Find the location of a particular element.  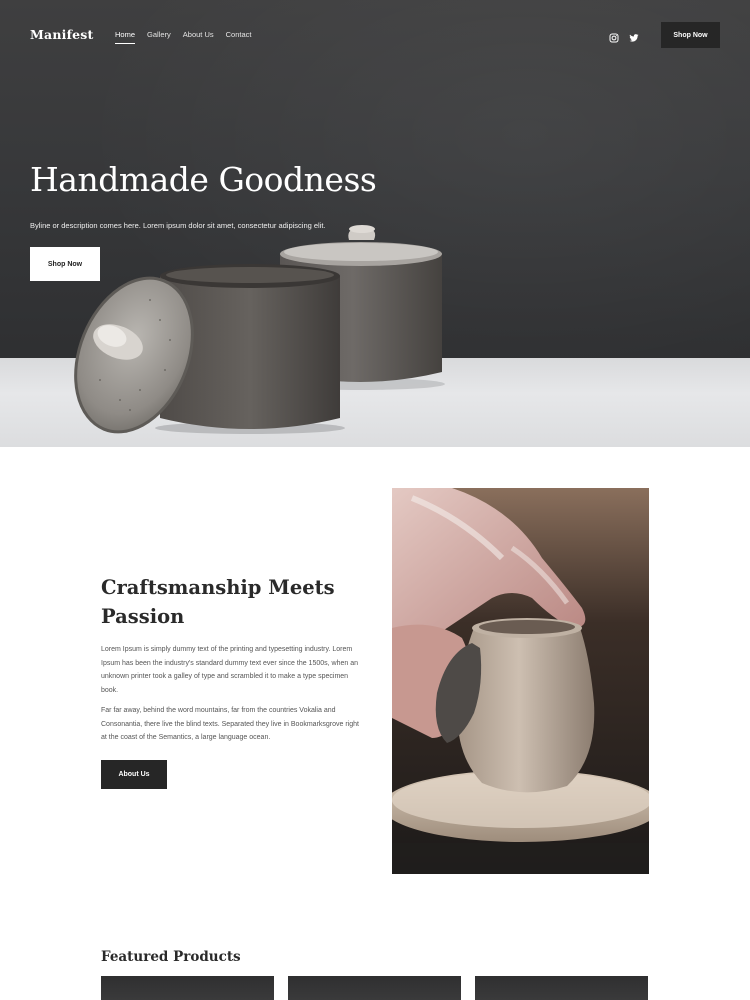

nav-link-about-us: About Us is located at coordinates (198, 36).